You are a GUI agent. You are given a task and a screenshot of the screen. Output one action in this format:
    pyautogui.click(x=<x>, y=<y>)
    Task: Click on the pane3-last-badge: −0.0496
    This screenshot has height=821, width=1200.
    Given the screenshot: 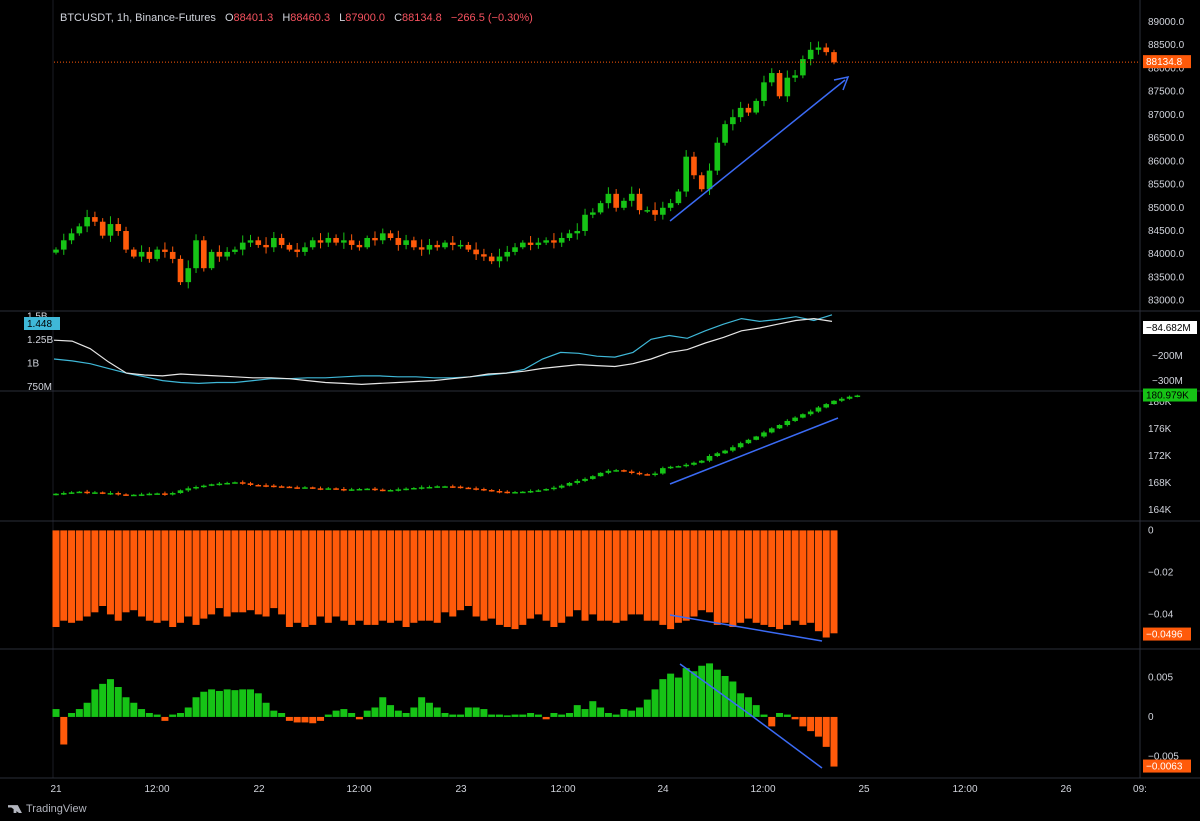 What is the action you would take?
    pyautogui.click(x=1164, y=635)
    